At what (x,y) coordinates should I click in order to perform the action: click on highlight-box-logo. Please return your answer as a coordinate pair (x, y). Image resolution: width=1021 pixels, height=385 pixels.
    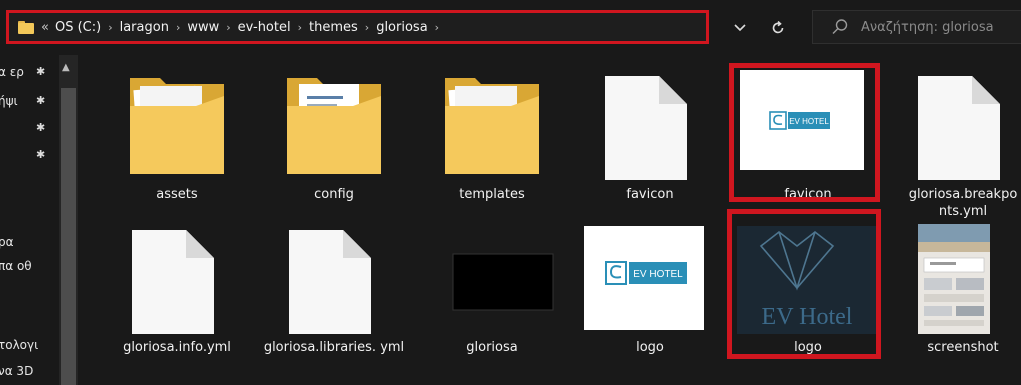
    Looking at the image, I should click on (804, 284).